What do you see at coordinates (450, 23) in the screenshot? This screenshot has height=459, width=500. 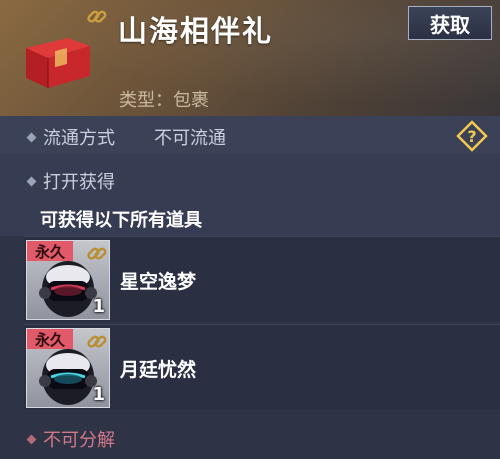 I see `get-button: 获取` at bounding box center [450, 23].